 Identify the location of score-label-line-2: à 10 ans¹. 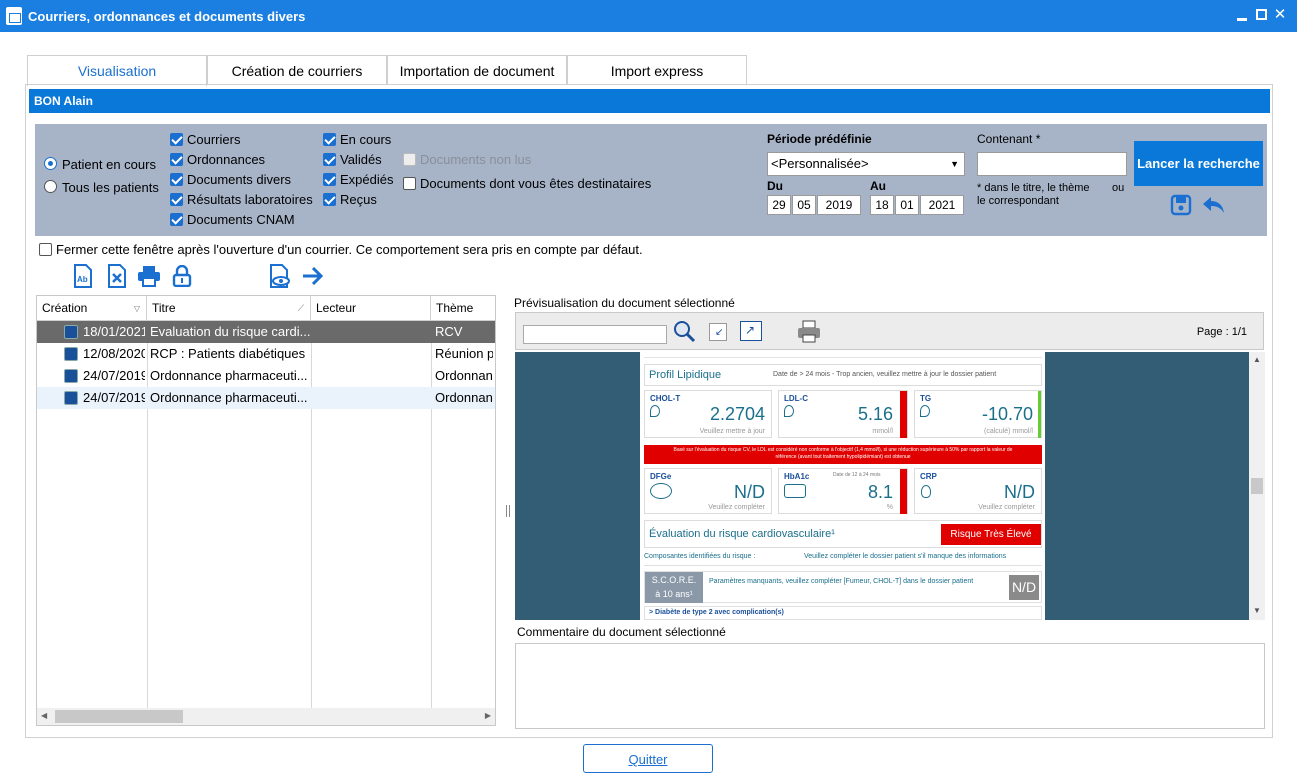
(674, 594).